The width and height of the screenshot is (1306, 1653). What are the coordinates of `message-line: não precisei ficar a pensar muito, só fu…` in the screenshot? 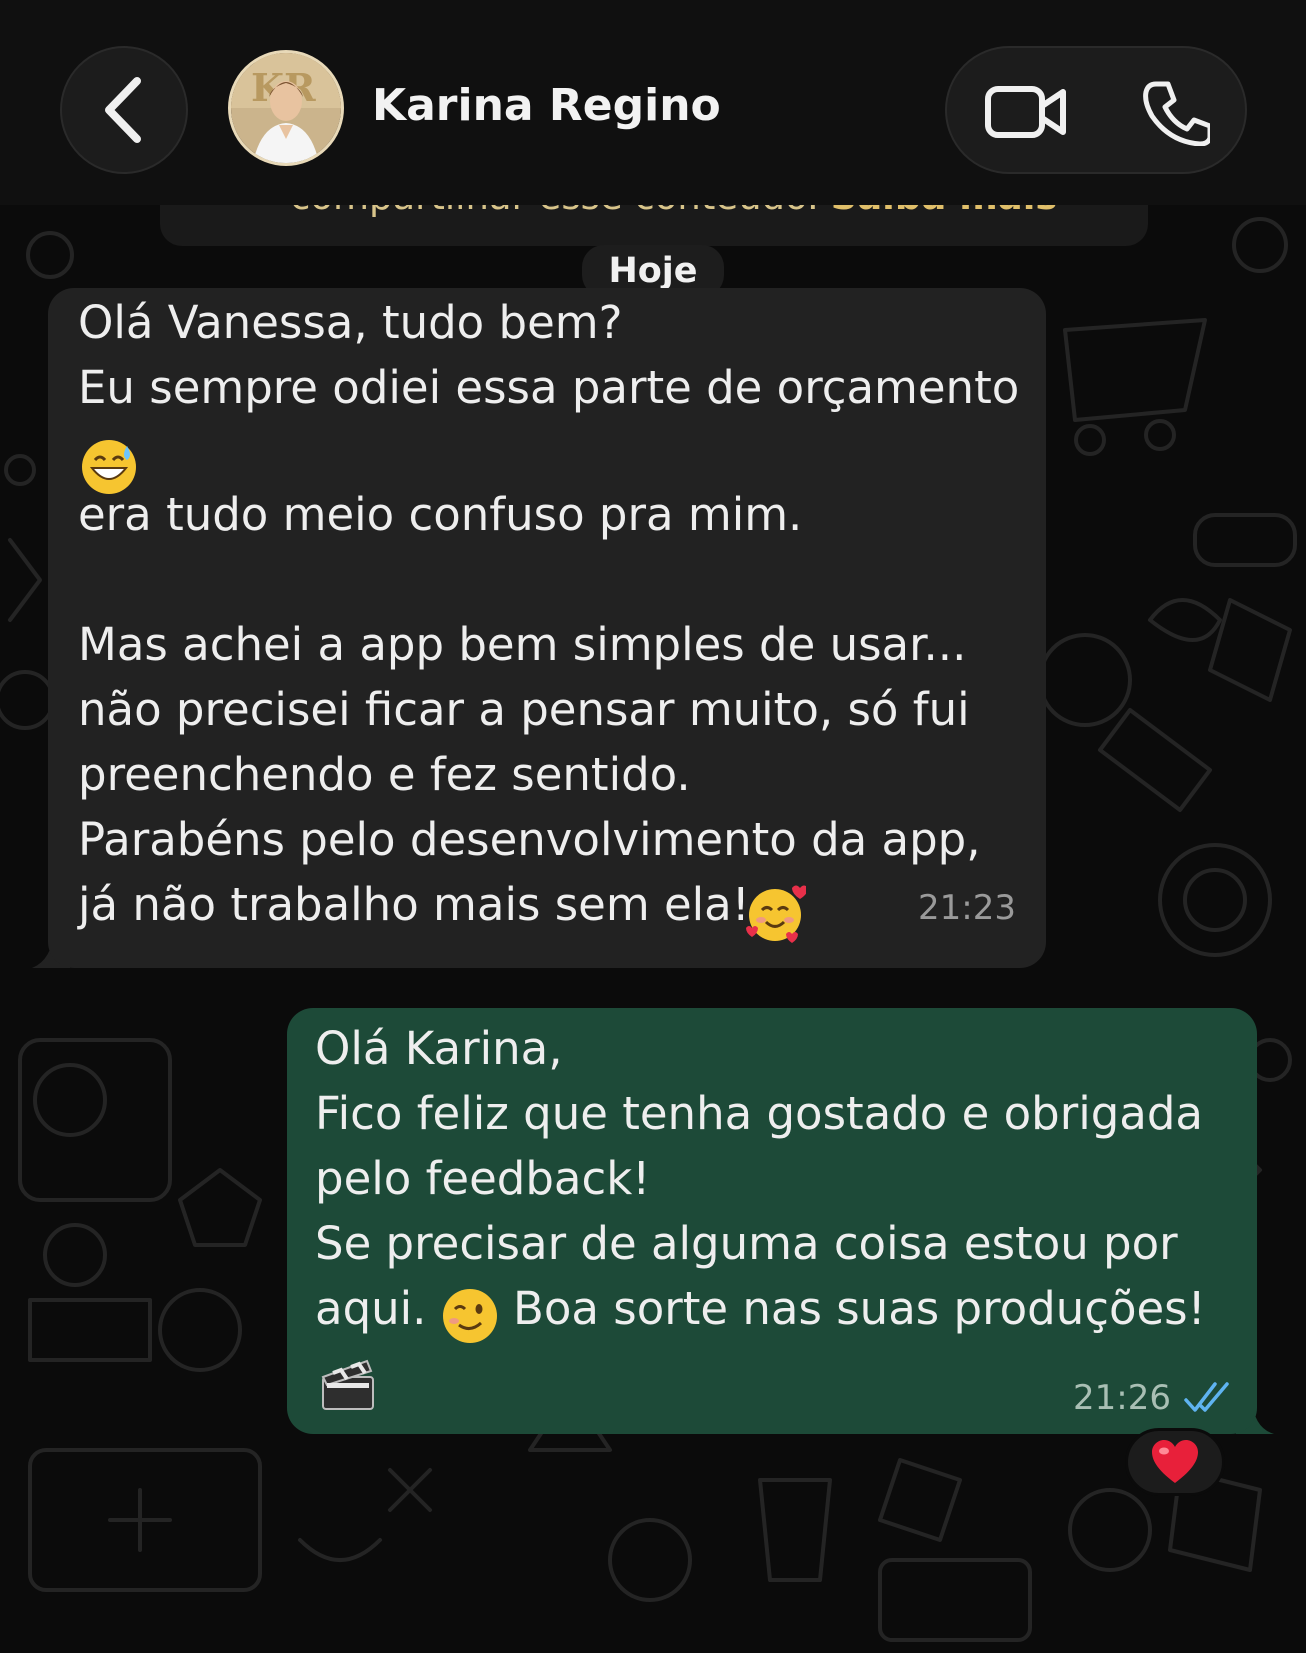 It's located at (524, 709).